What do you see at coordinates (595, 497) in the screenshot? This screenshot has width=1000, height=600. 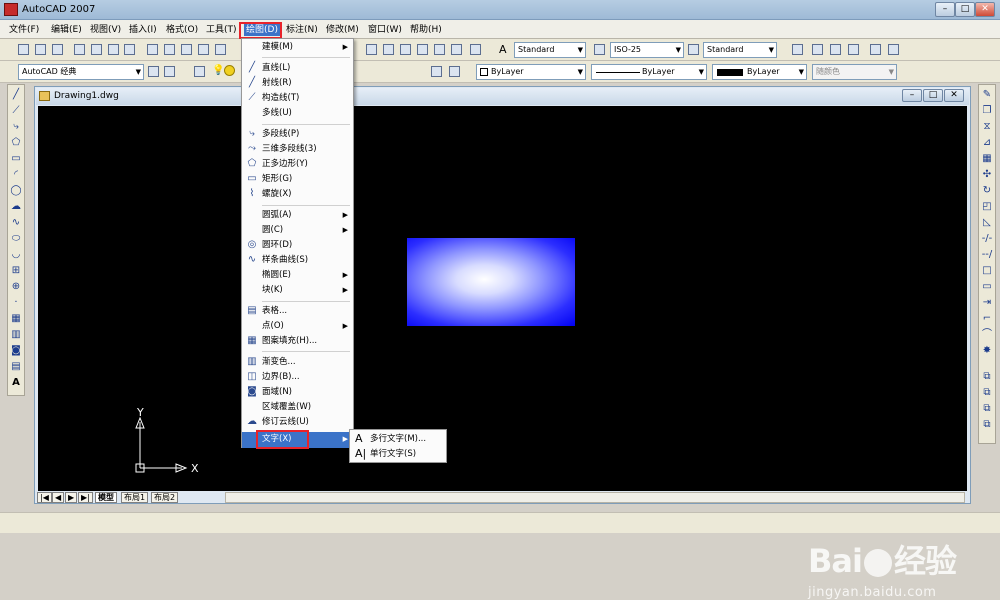 I see `horizontal-scrollbar` at bounding box center [595, 497].